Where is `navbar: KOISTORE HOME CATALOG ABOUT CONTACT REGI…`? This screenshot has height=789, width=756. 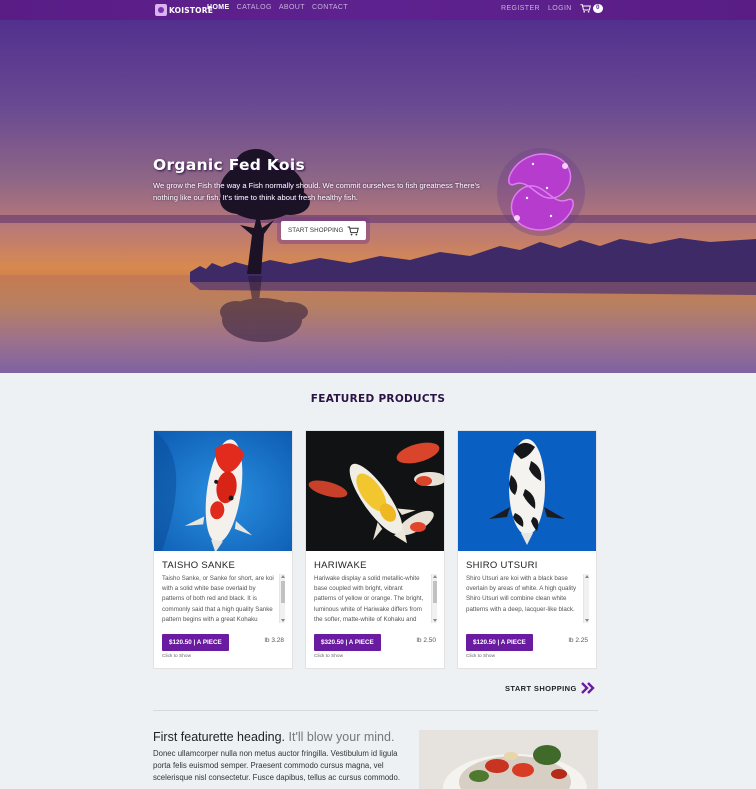
navbar: KOISTORE HOME CATALOG ABOUT CONTACT REGI… is located at coordinates (378, 10).